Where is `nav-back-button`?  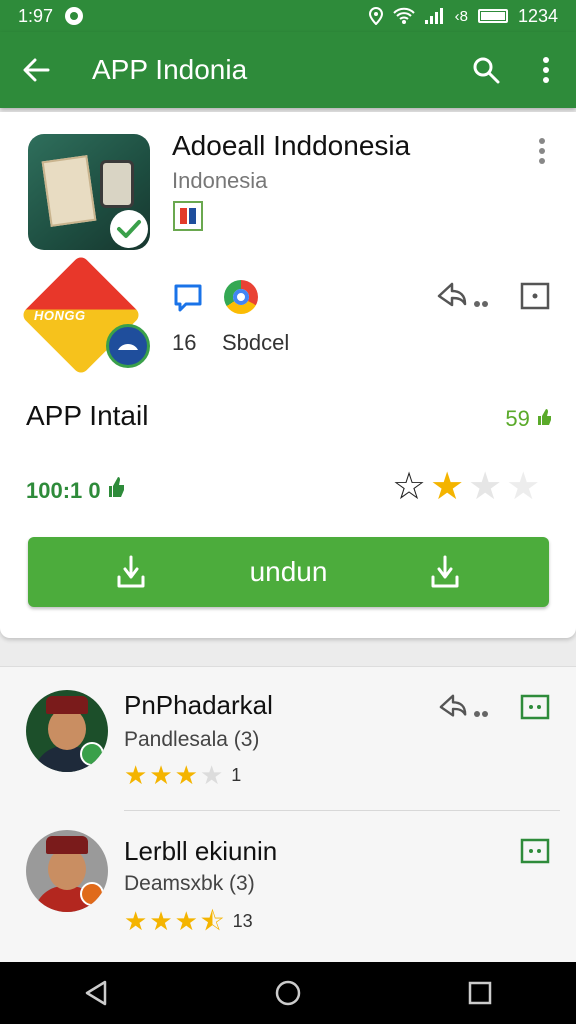 nav-back-button is located at coordinates (96, 993).